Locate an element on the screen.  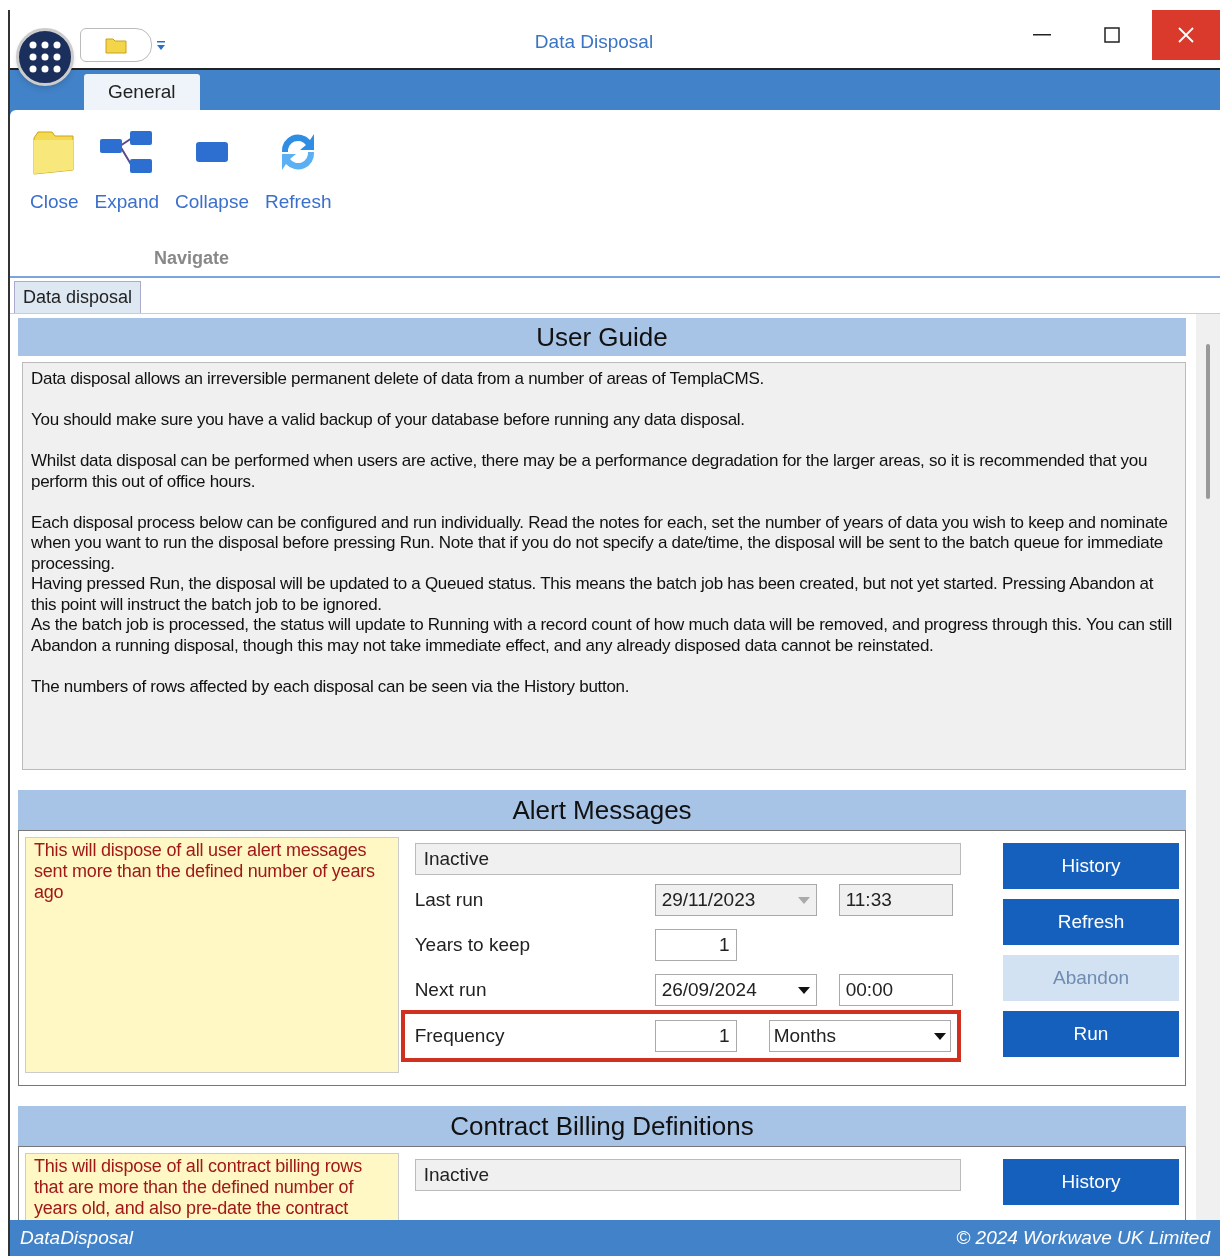
description-note: This will dispose of all contract billing rows that are more than the defined number of years old, and also pre-date the contract is located at coordinates (212, 1186).